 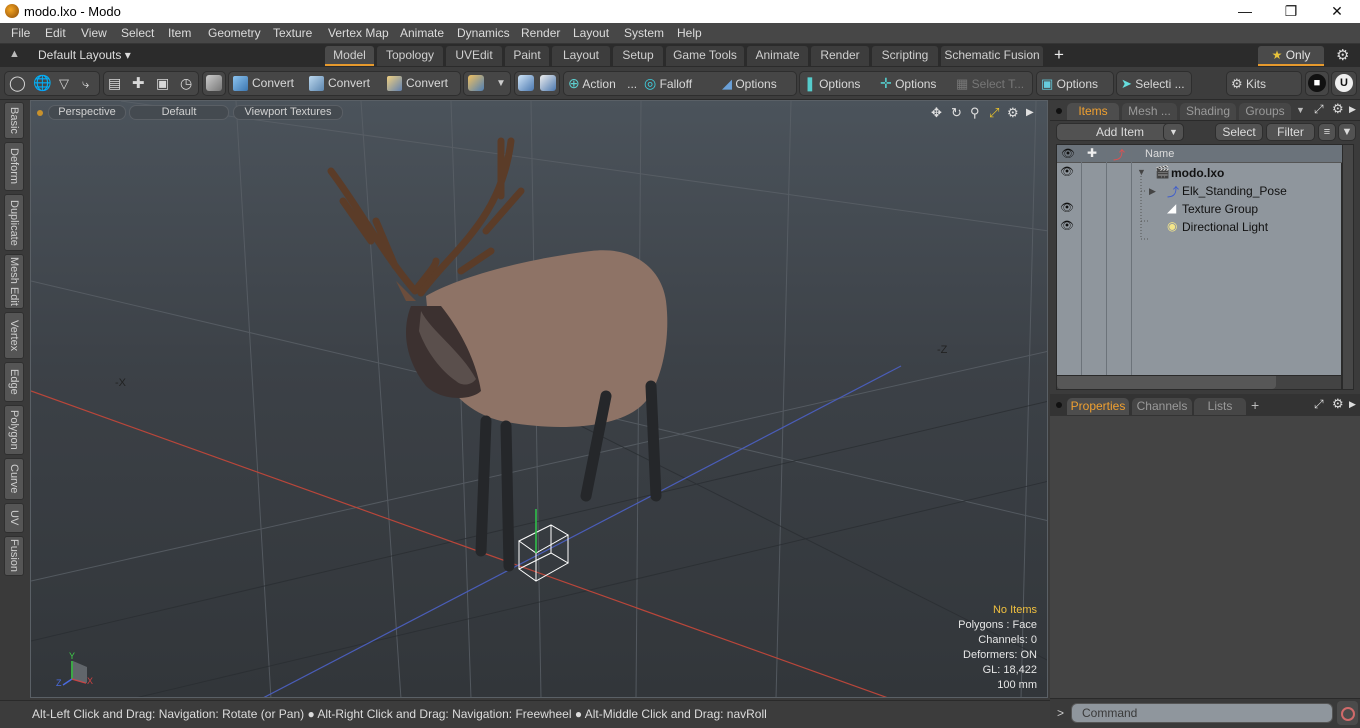 I want to click on menu-layout: Layout, so click(x=591, y=33).